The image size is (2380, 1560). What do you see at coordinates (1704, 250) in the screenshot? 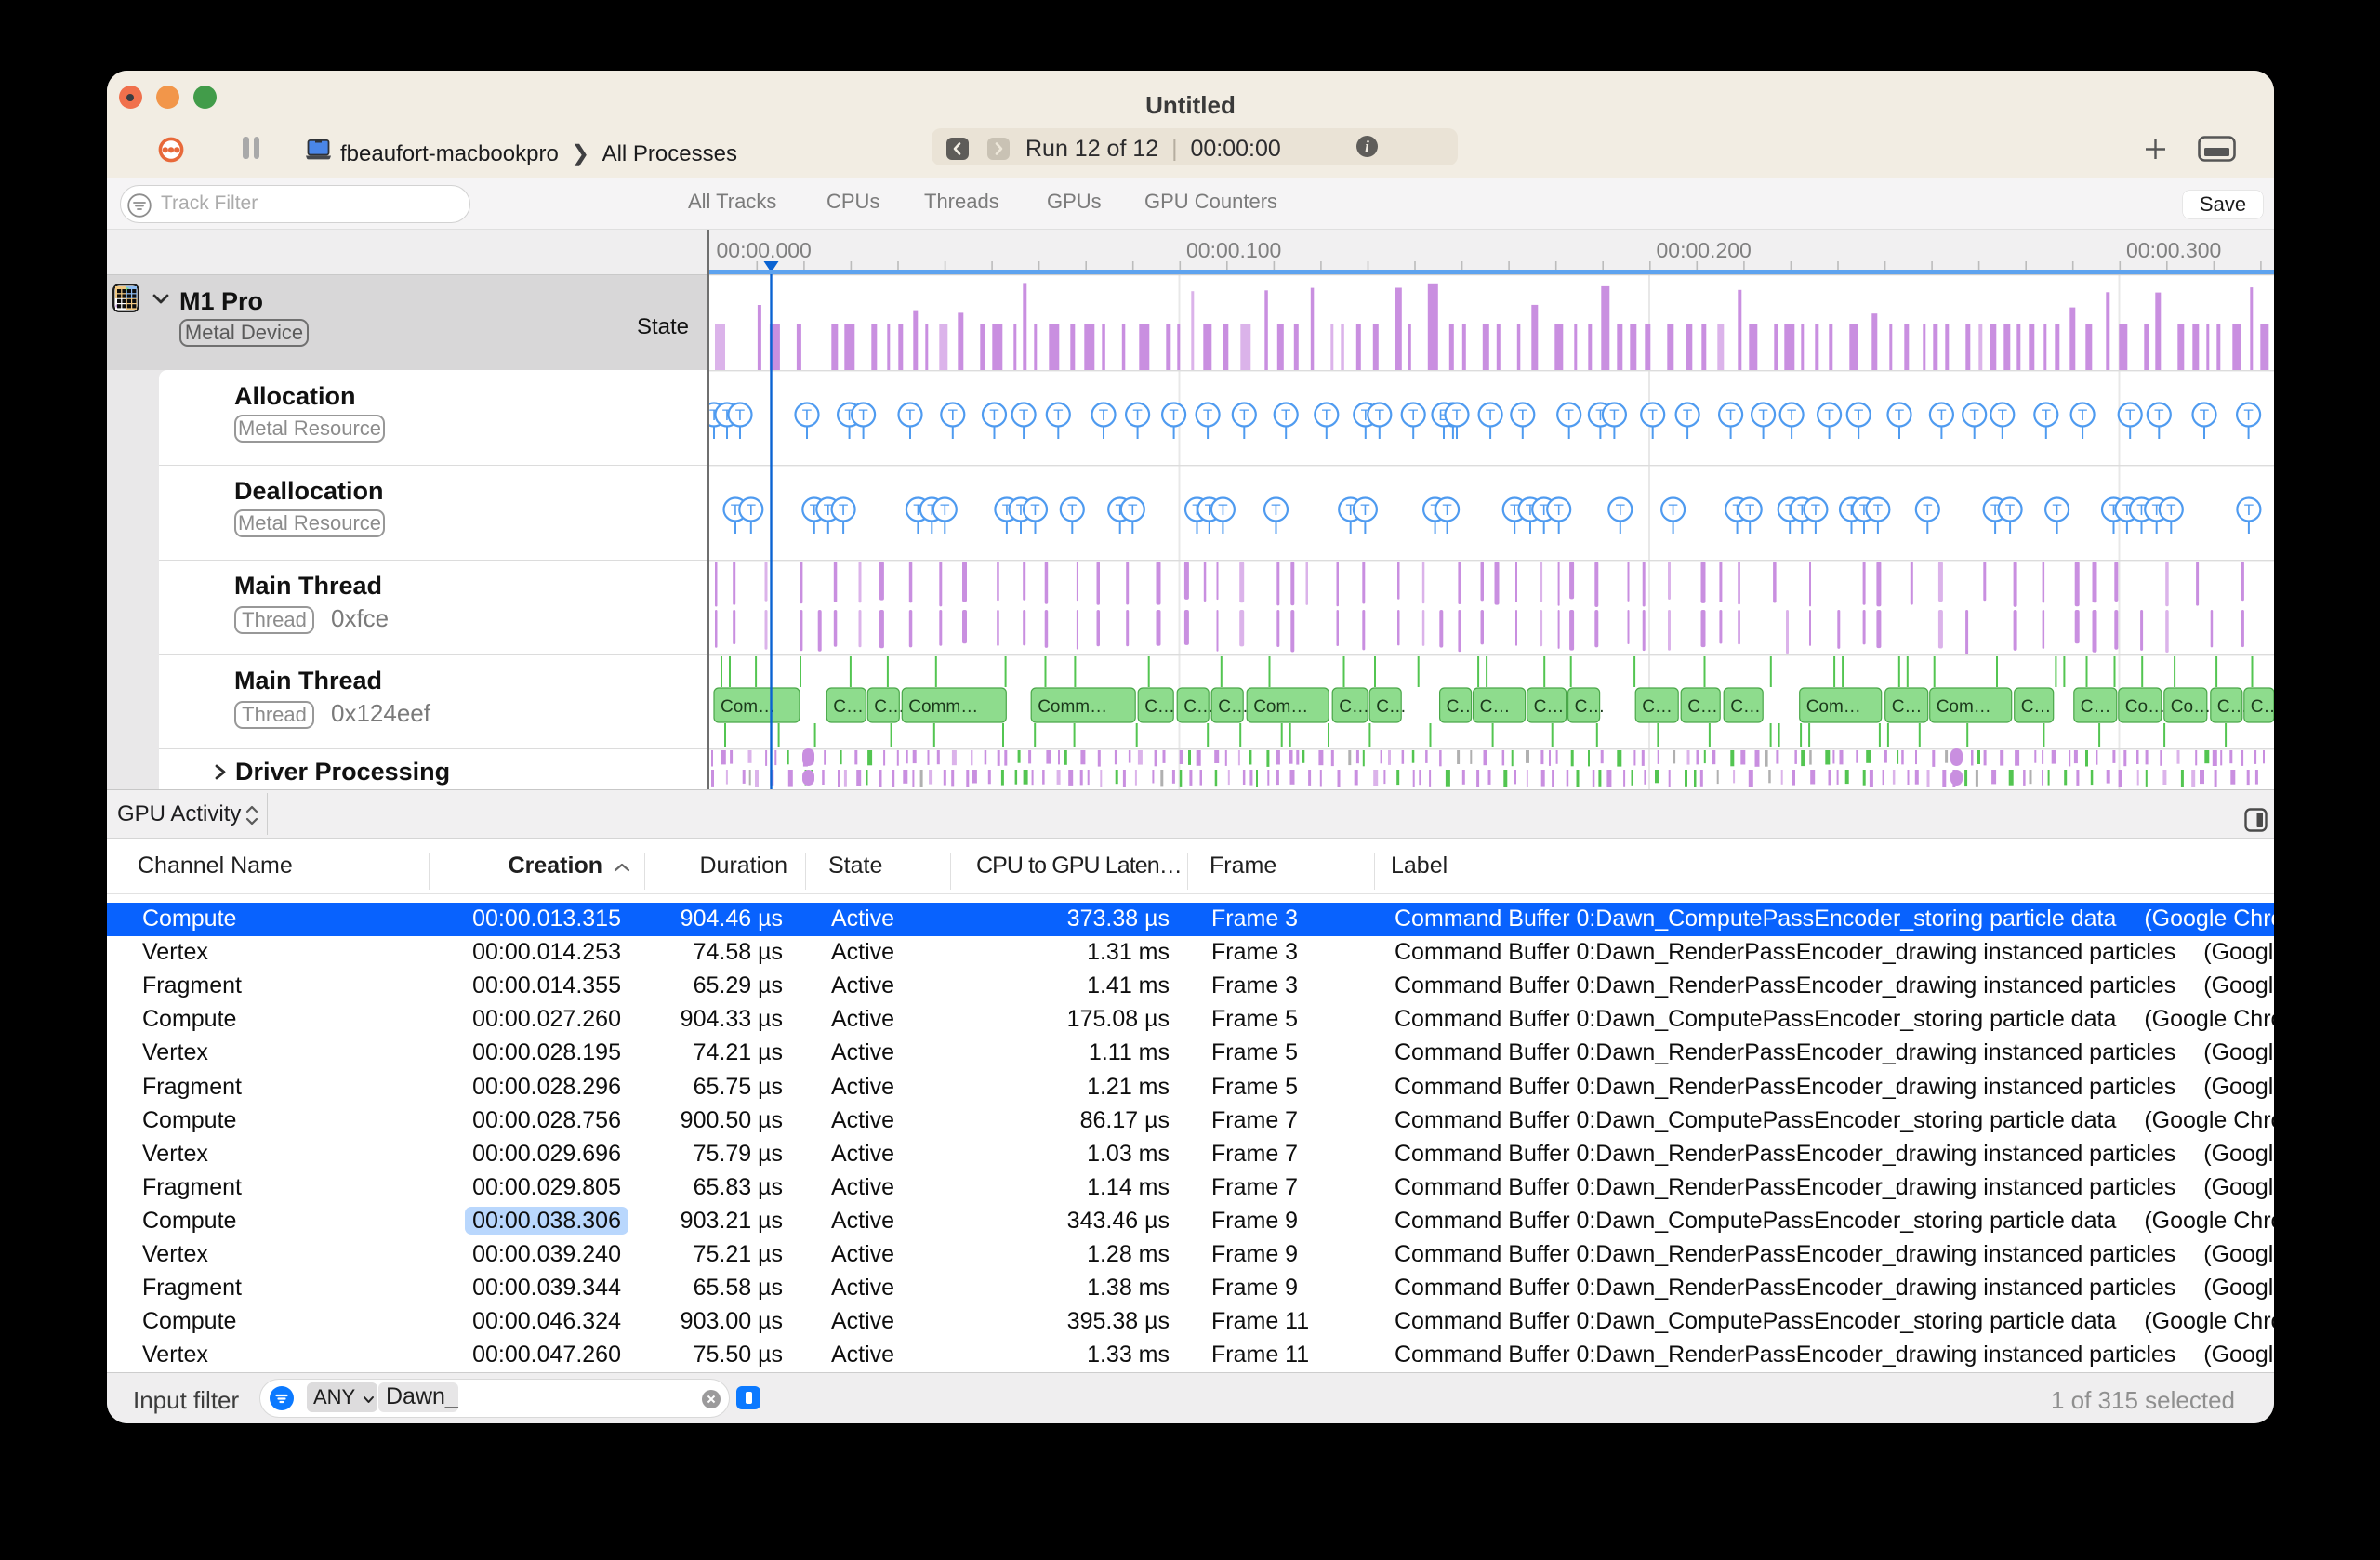
I see `svg-text: 00:00.200` at bounding box center [1704, 250].